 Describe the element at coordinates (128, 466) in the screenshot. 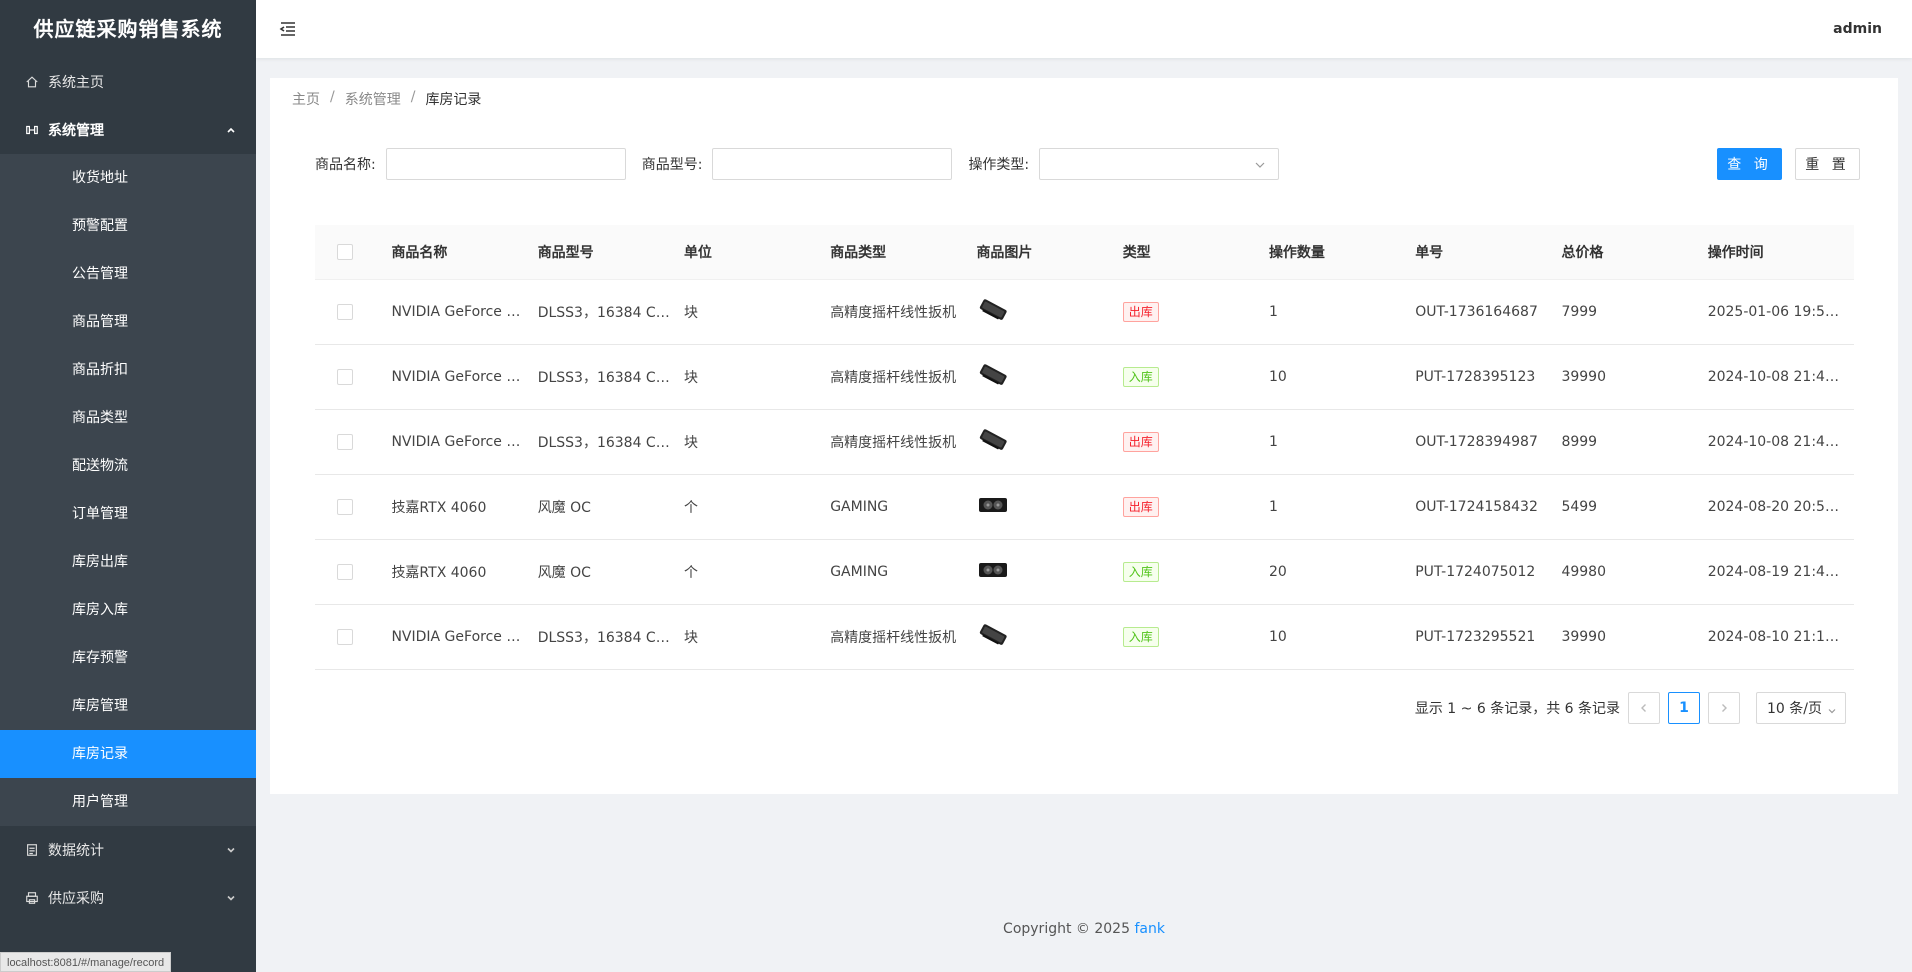

I see `sidebar-sub-item: 配送物流` at that location.